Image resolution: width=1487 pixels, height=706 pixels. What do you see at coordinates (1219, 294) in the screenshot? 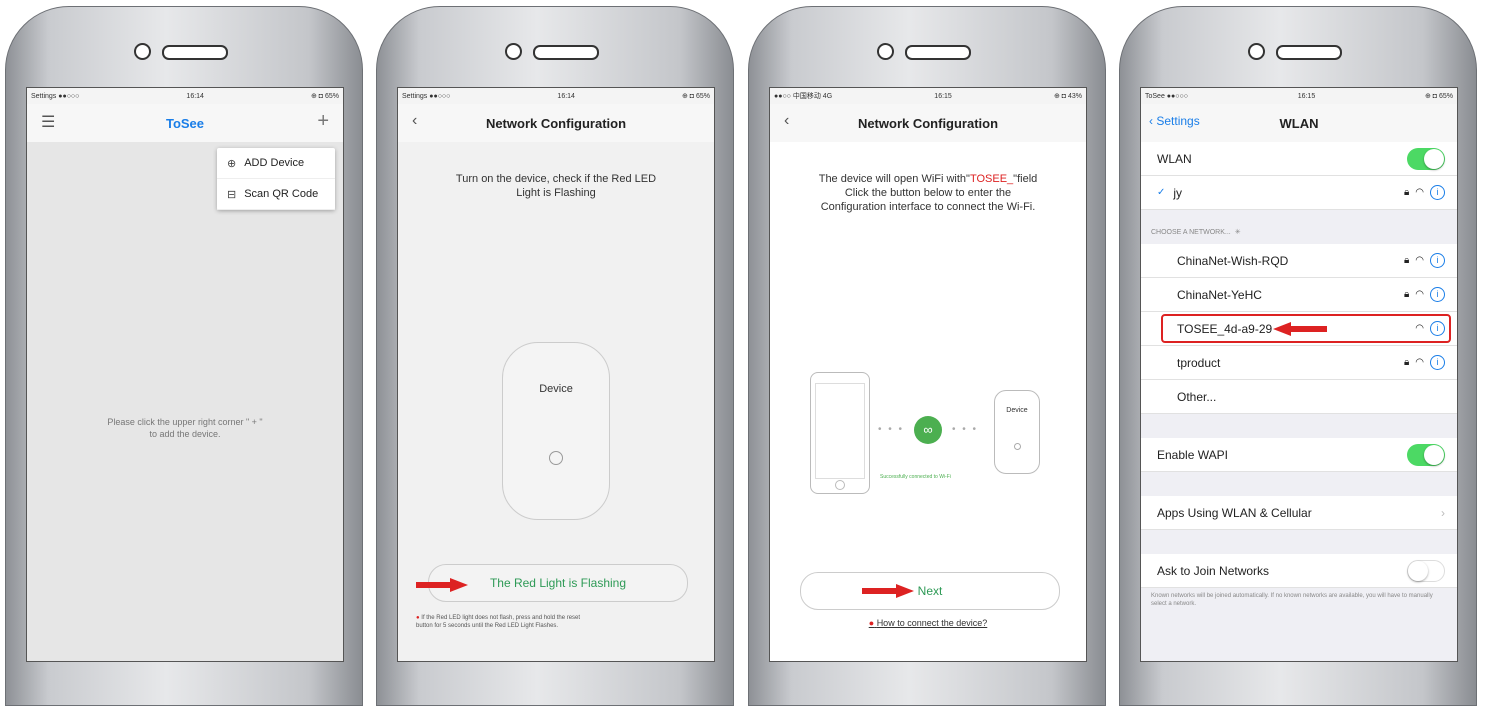
I see `network-name: ChinaNet-YeHC` at bounding box center [1219, 294].